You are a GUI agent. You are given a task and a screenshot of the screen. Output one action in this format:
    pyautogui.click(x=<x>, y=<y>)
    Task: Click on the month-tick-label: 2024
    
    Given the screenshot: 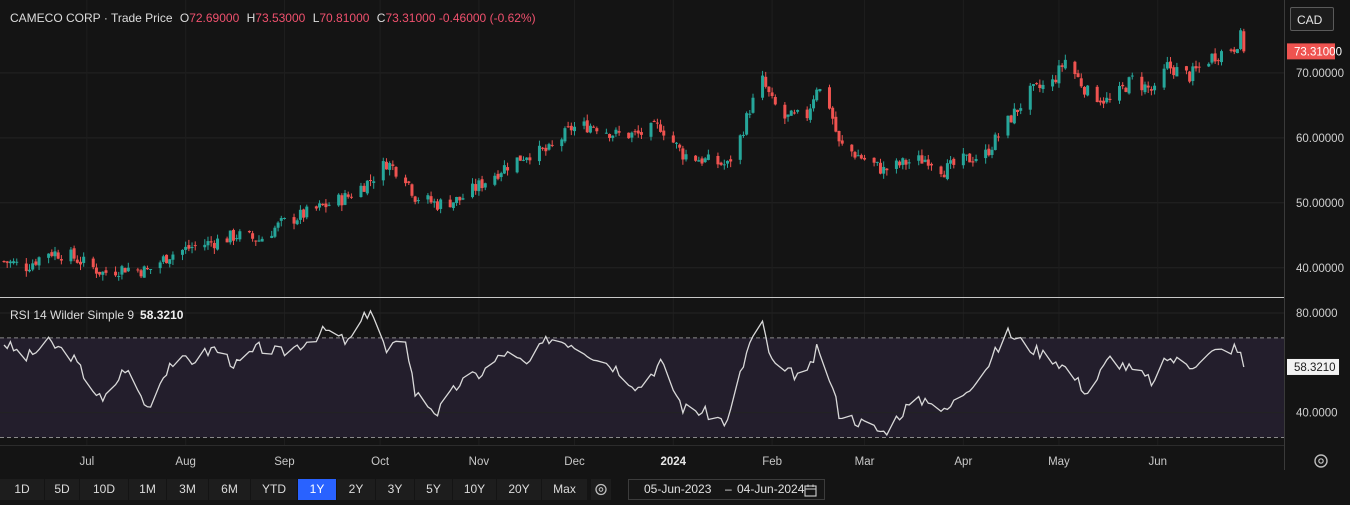 What is the action you would take?
    pyautogui.click(x=674, y=462)
    